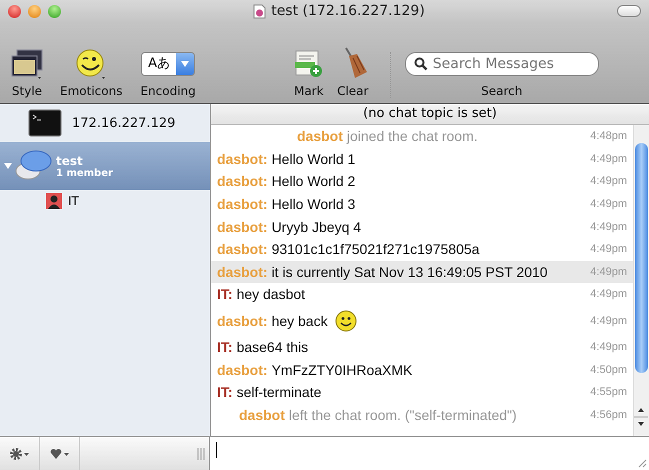  What do you see at coordinates (430, 114) in the screenshot?
I see `chat-topic: (no chat topic is set)` at bounding box center [430, 114].